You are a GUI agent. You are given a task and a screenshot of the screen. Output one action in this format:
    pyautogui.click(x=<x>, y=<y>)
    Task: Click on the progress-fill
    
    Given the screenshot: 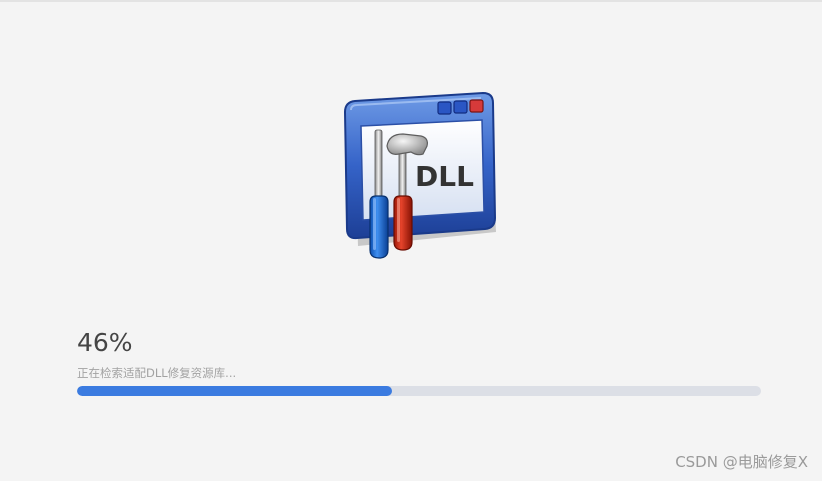 What is the action you would take?
    pyautogui.click(x=234, y=391)
    